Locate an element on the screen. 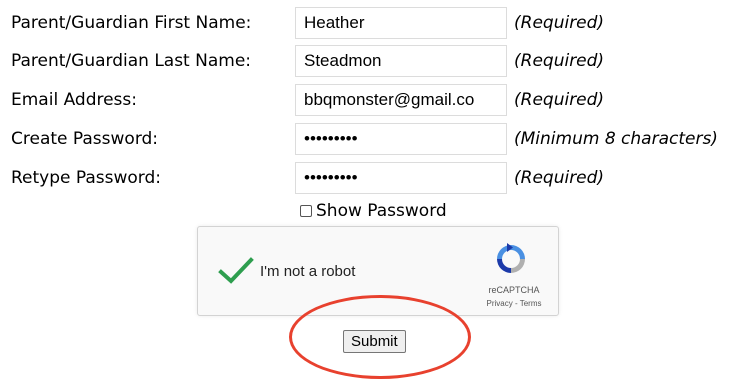  last-name-label: Parent/Guardian Last Name: is located at coordinates (131, 61).